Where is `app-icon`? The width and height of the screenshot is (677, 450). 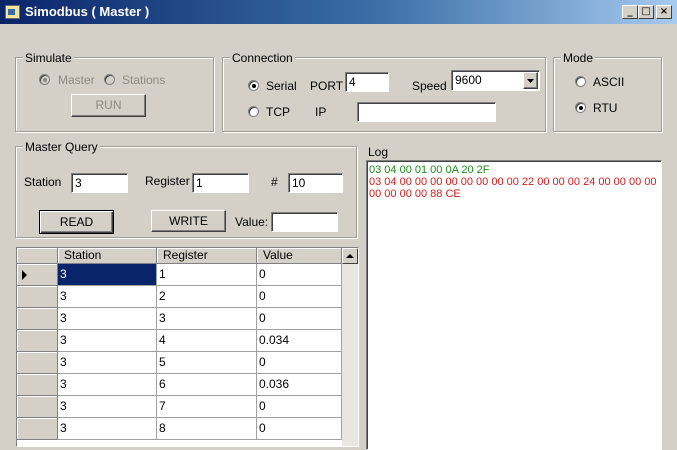
app-icon is located at coordinates (12, 12).